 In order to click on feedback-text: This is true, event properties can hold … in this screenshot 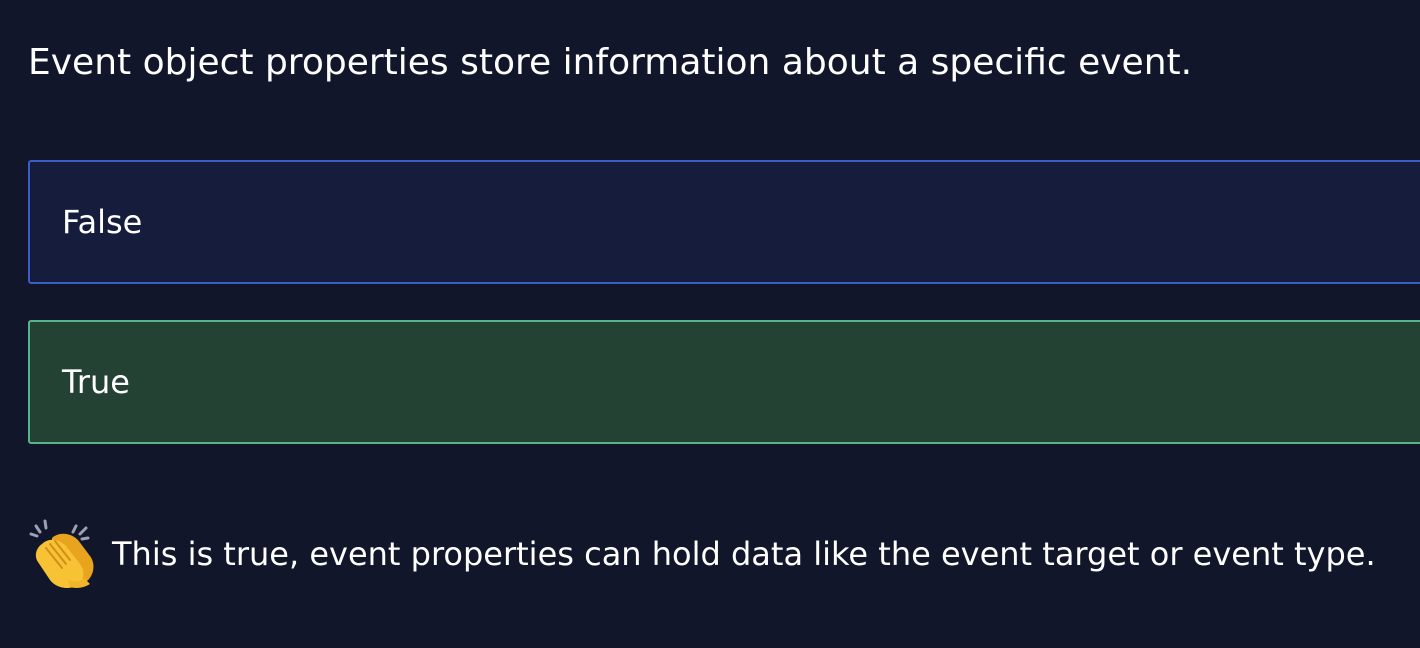, I will do `click(744, 554)`.